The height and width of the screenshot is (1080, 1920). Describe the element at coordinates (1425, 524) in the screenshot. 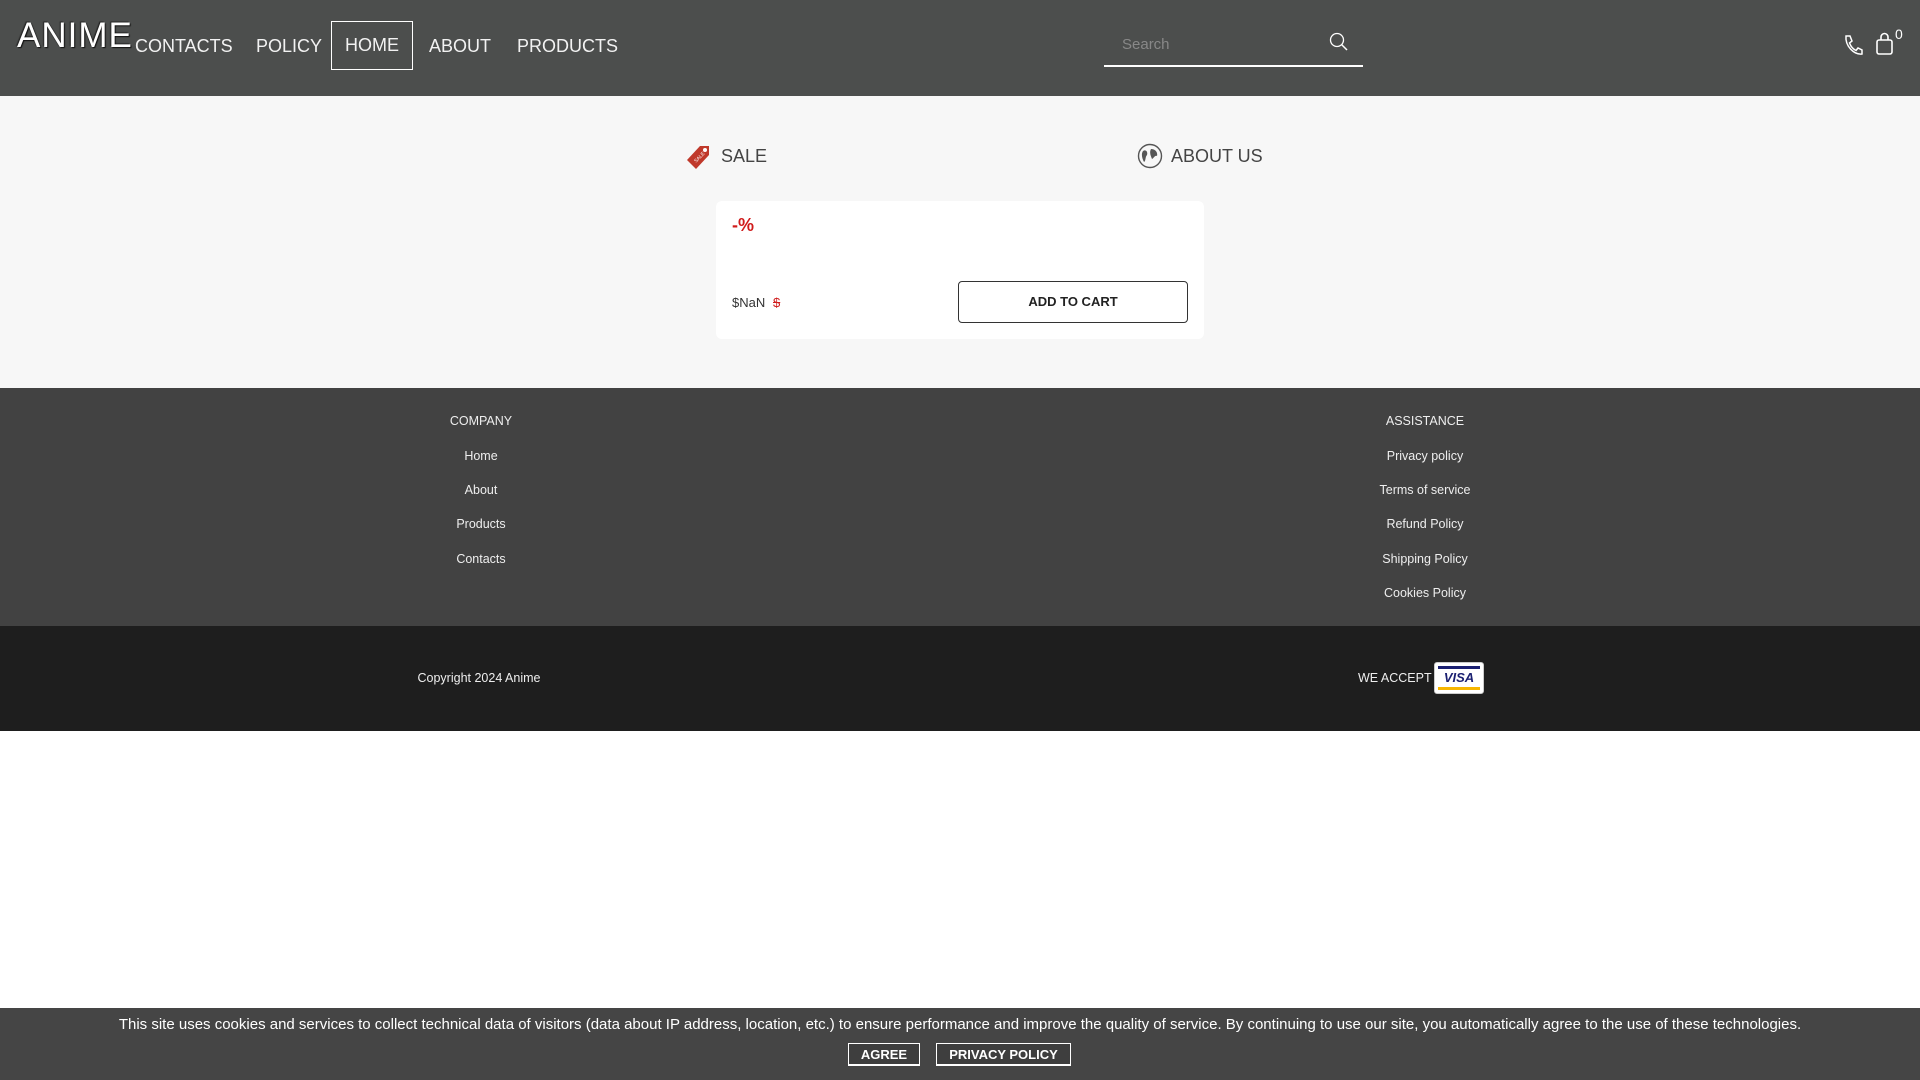

I see `footer-link-refund: Refund Policy` at that location.